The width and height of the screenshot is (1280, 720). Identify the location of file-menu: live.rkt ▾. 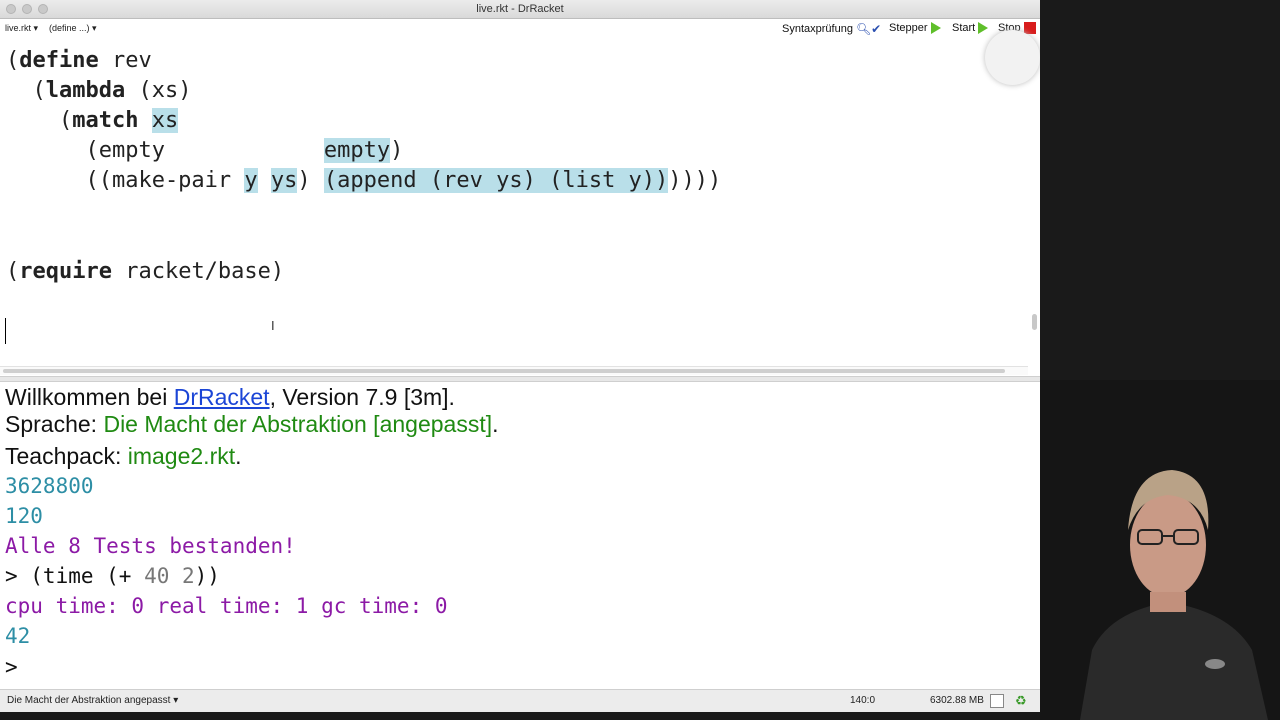
(21, 28).